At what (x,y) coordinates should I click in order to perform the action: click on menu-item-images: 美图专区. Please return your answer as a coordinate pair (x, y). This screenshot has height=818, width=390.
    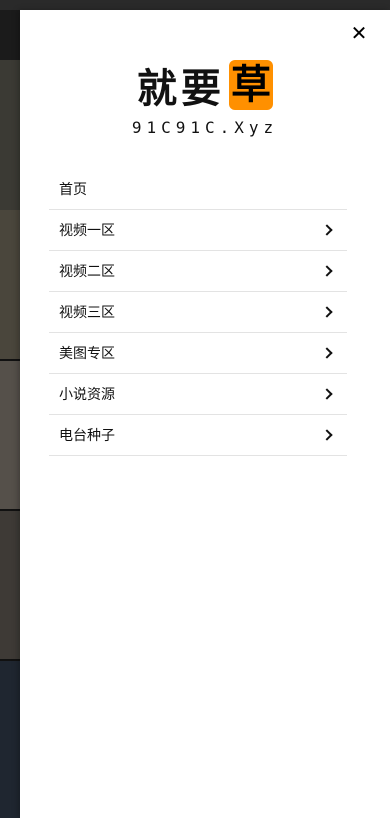
    Looking at the image, I should click on (198, 353).